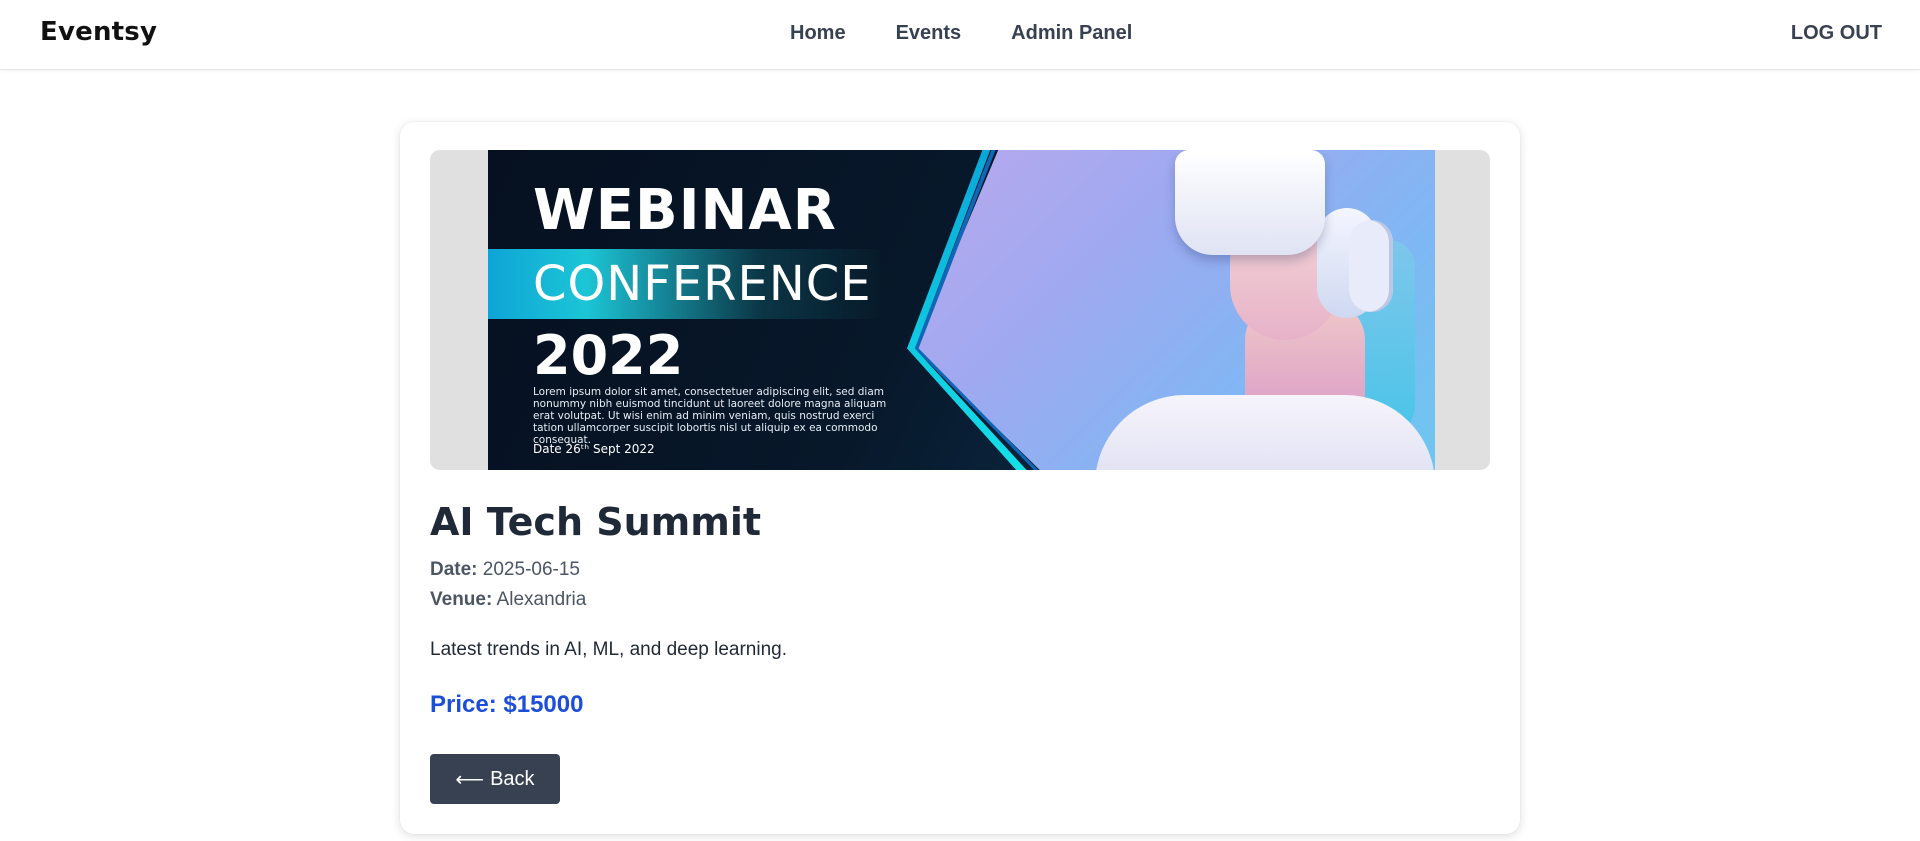  Describe the element at coordinates (507, 704) in the screenshot. I see `event-price: Price: $15000` at that location.